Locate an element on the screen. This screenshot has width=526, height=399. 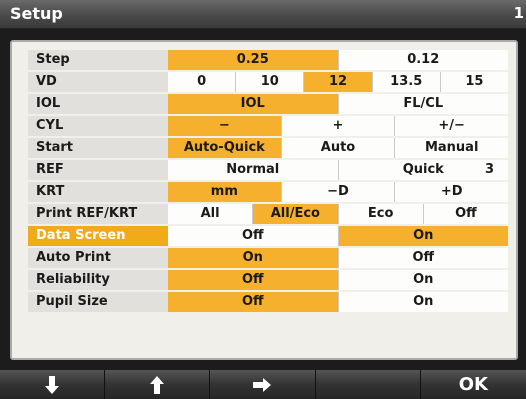
option-all: All is located at coordinates (210, 214).